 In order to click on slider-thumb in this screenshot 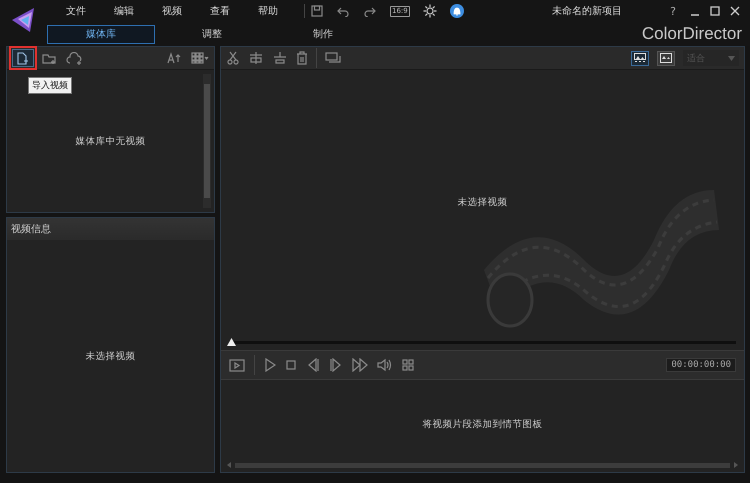, I will do `click(231, 342)`.